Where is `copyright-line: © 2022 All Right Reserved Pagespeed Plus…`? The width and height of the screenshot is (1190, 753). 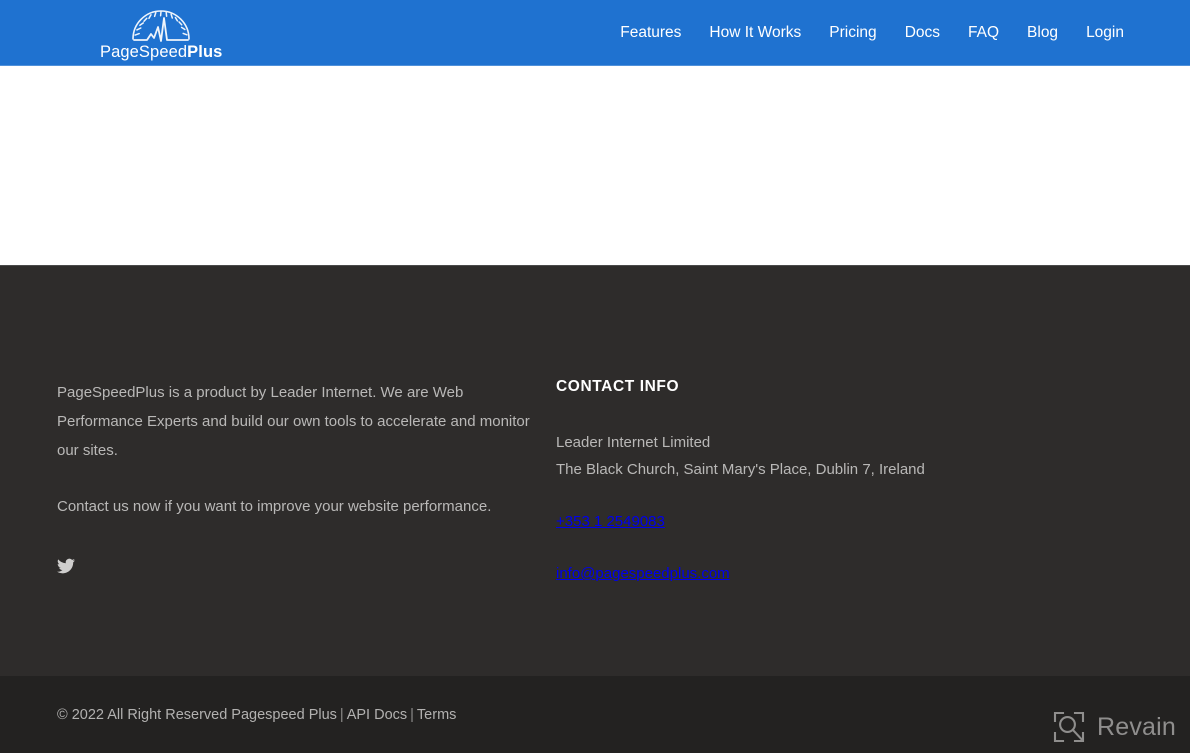
copyright-line: © 2022 All Right Reserved Pagespeed Plus… is located at coordinates (256, 715).